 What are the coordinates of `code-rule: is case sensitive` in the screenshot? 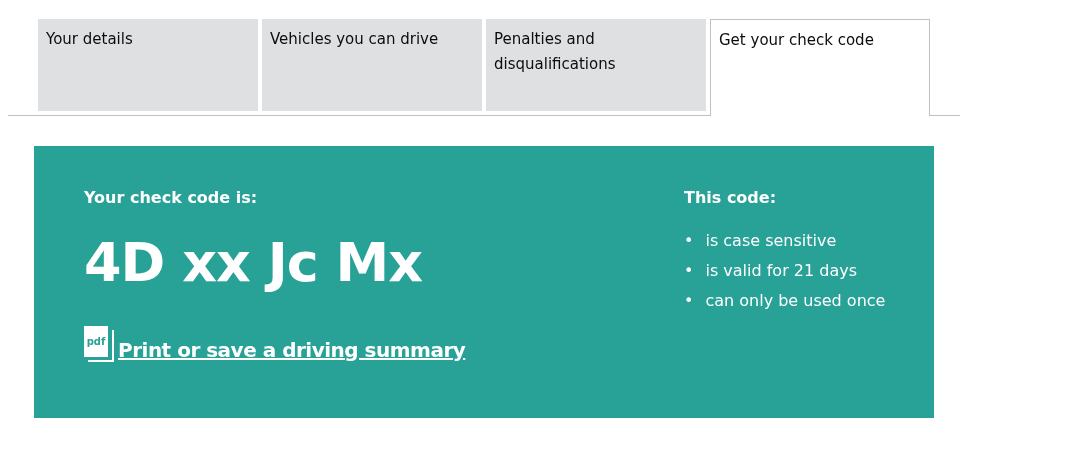 It's located at (771, 241).